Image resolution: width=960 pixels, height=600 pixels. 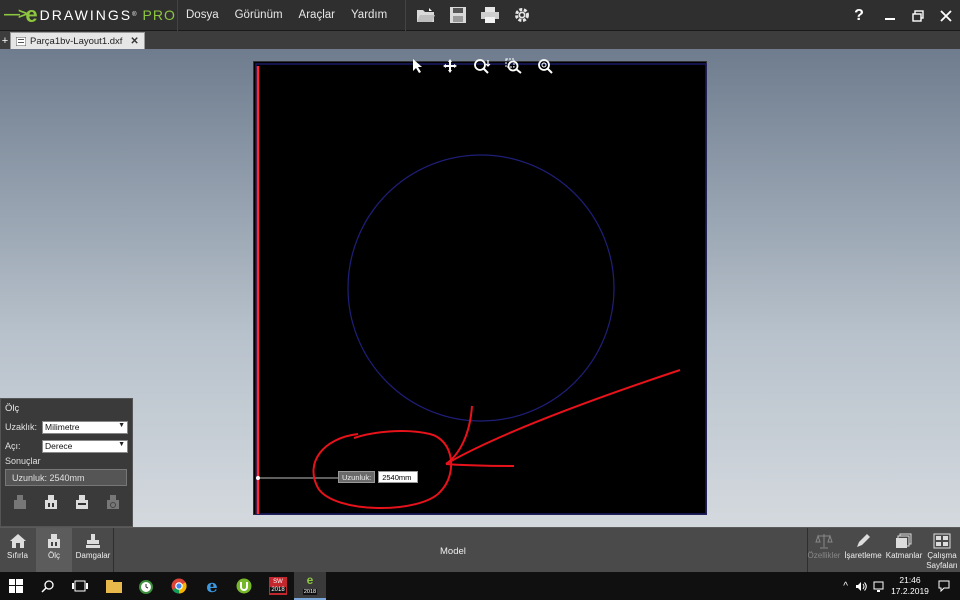 I want to click on document-tab: Parça1bv-Layout1.dxf ✕, so click(x=77, y=40).